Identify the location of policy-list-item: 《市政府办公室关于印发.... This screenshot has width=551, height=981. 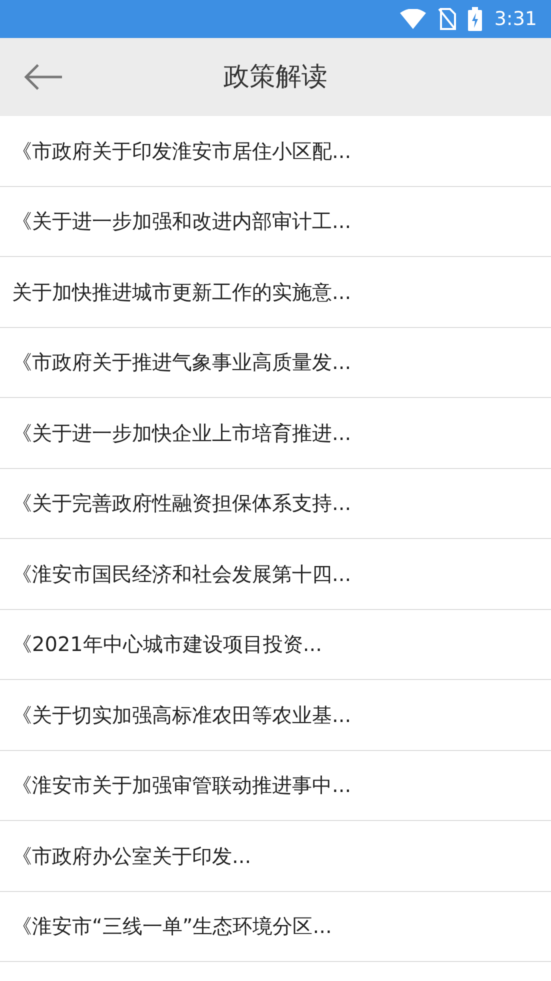
(275, 856).